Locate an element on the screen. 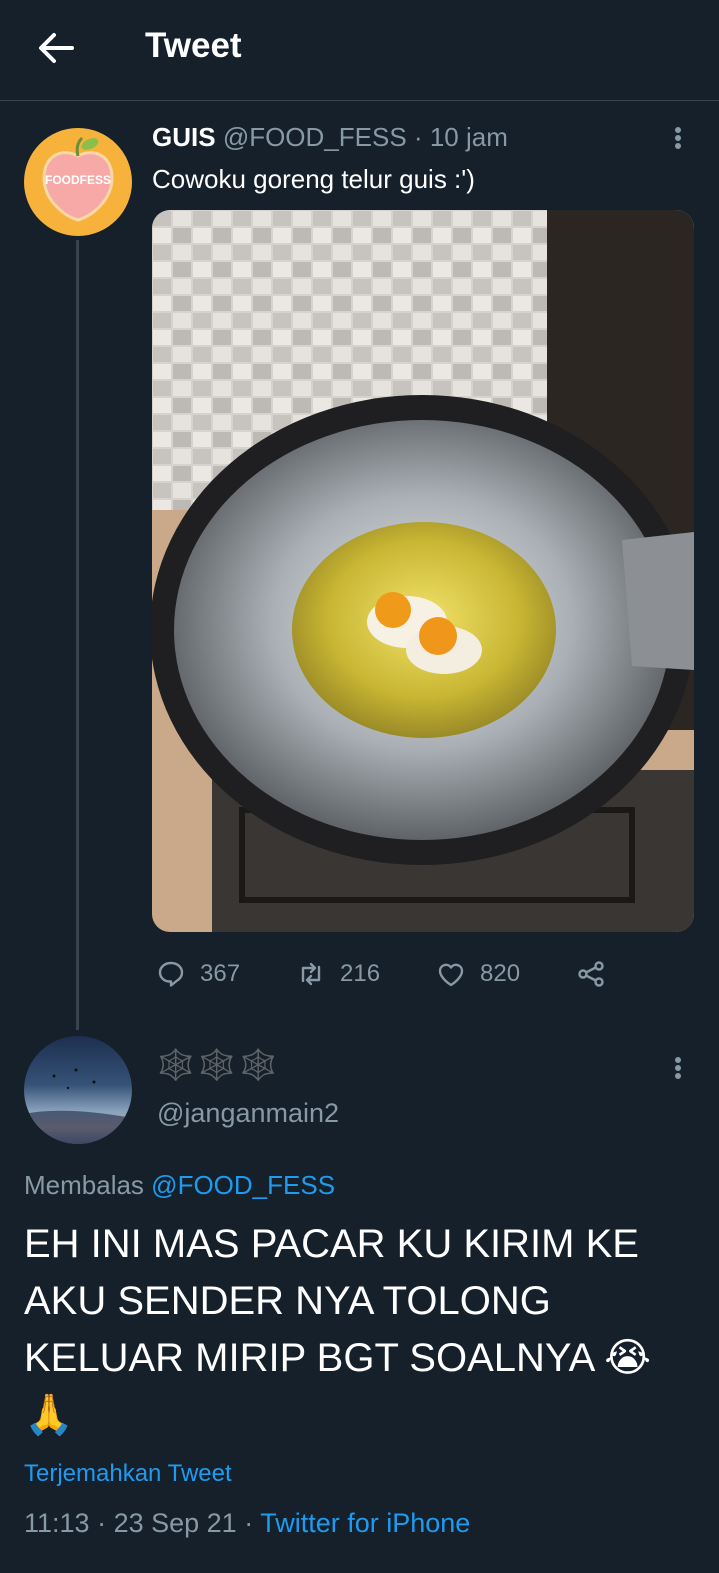  reply-count: 367 is located at coordinates (220, 973).